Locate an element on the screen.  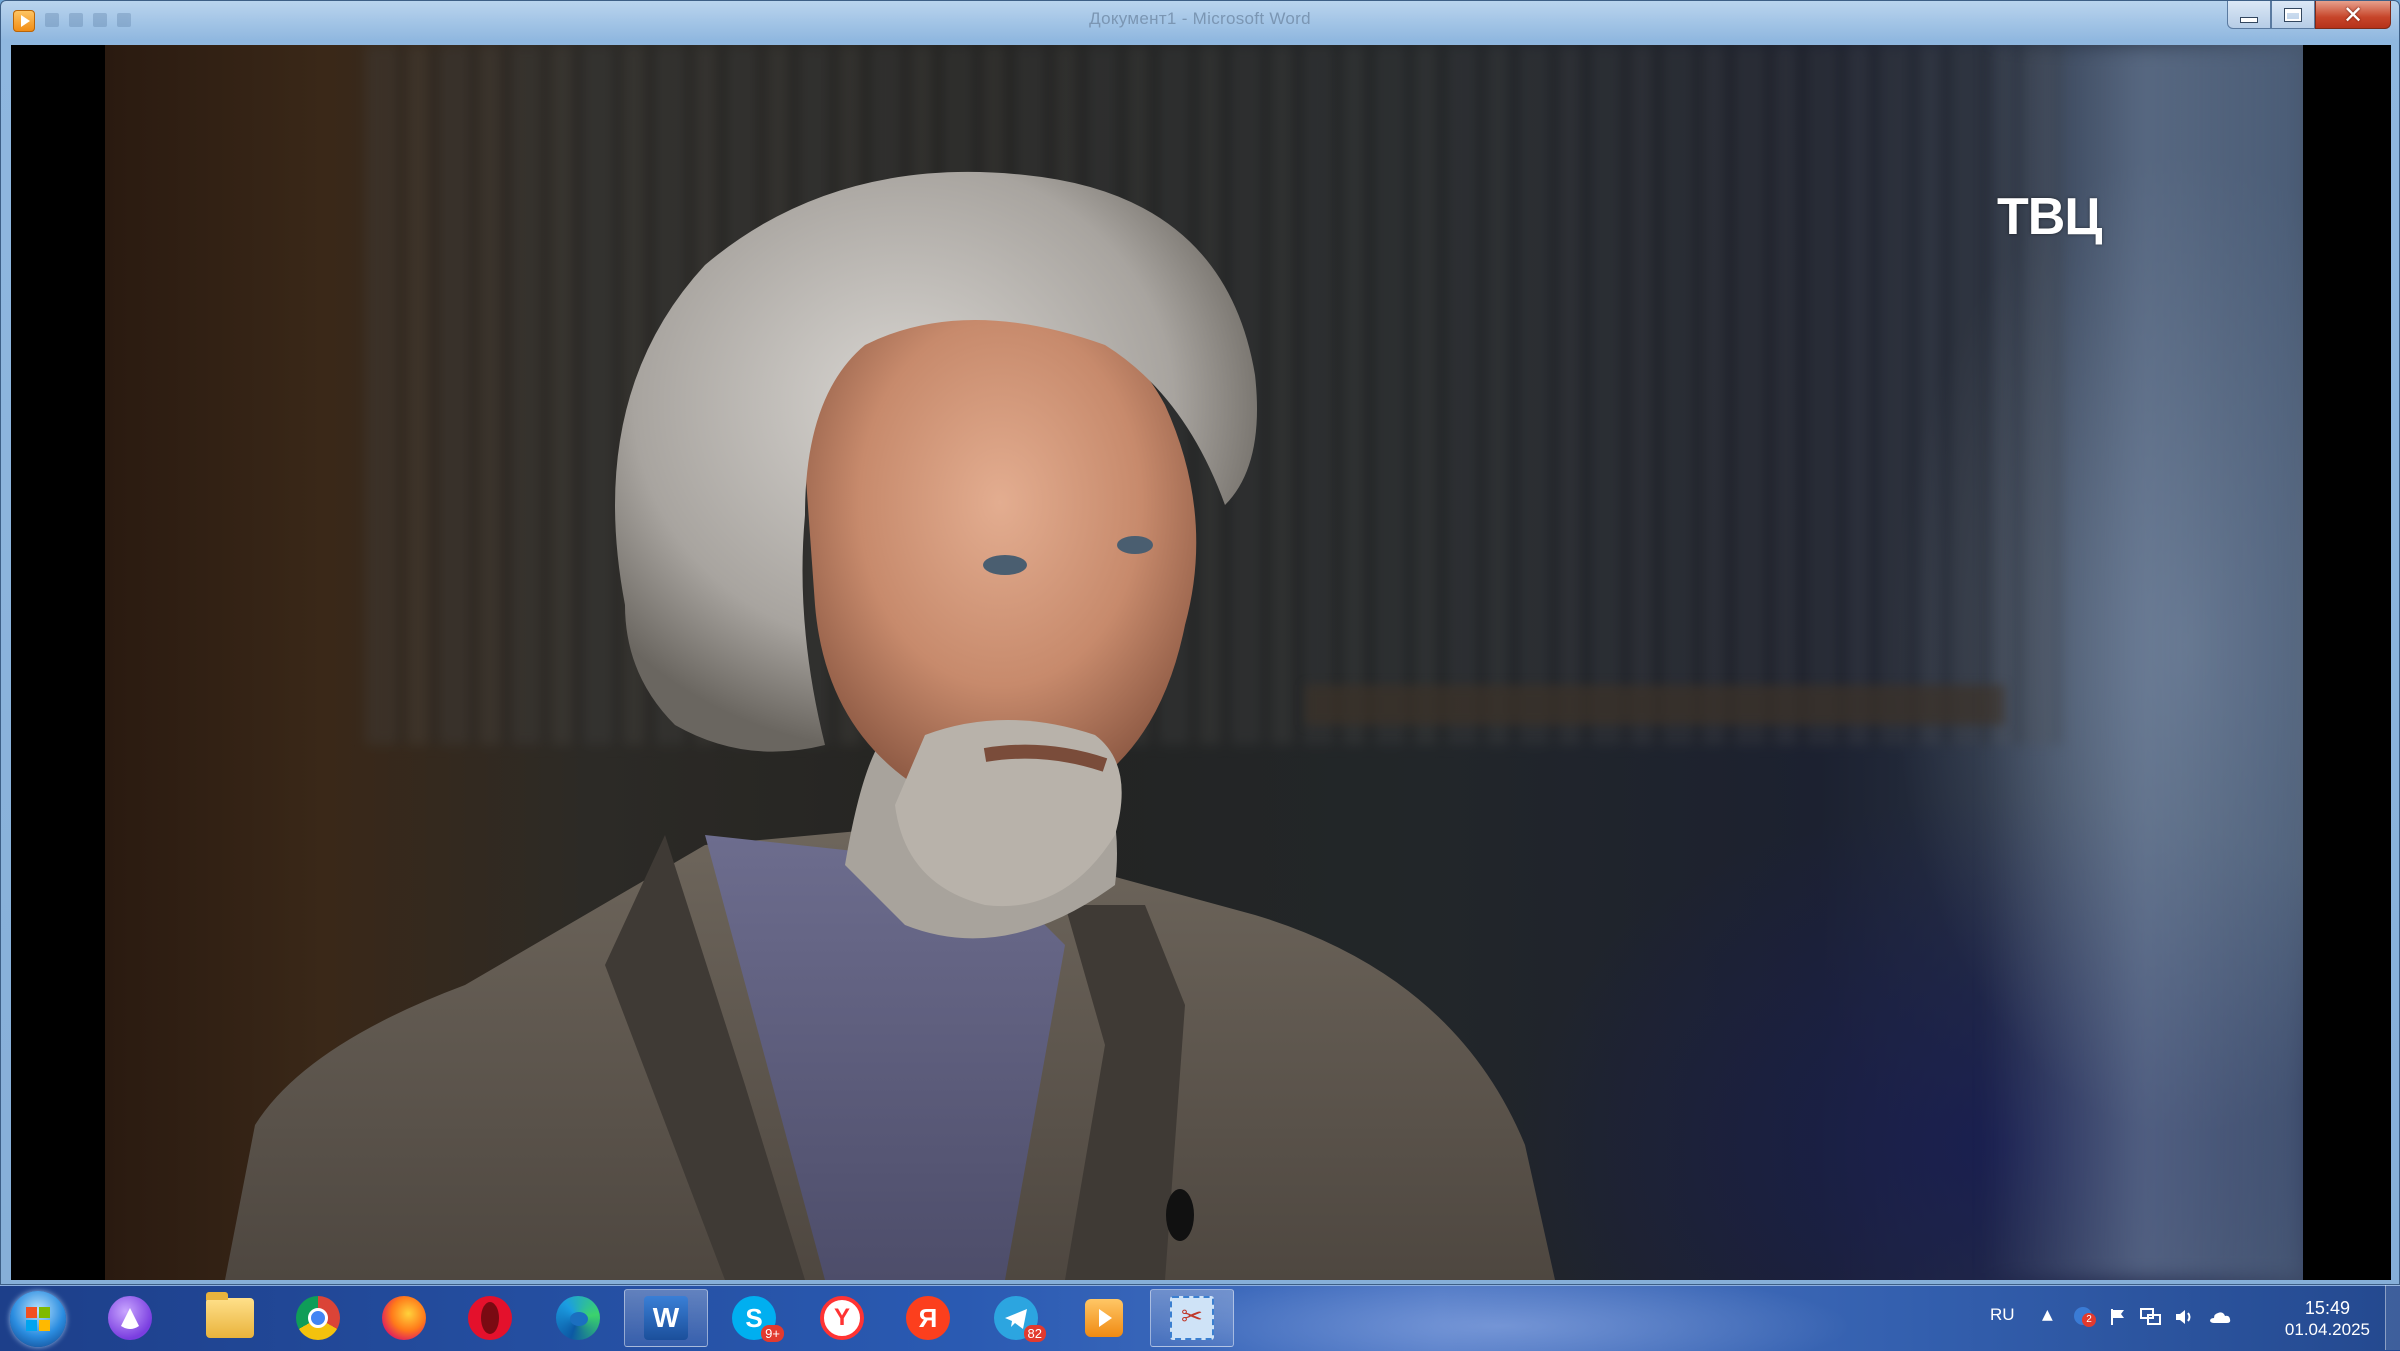
edge-icon is located at coordinates (578, 1318).